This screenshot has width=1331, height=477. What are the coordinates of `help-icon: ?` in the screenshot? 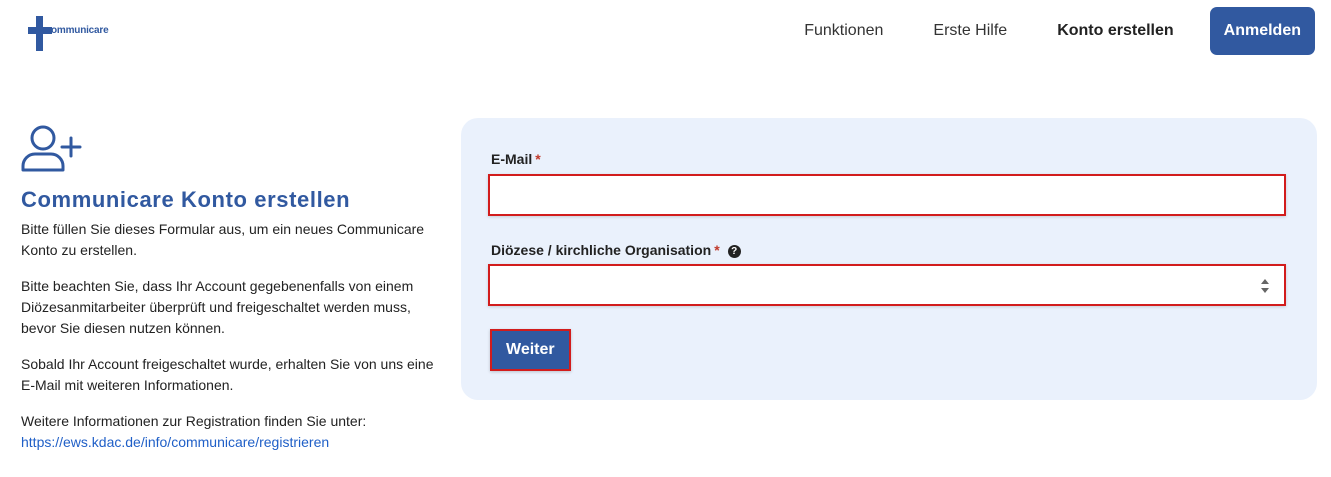 It's located at (734, 251).